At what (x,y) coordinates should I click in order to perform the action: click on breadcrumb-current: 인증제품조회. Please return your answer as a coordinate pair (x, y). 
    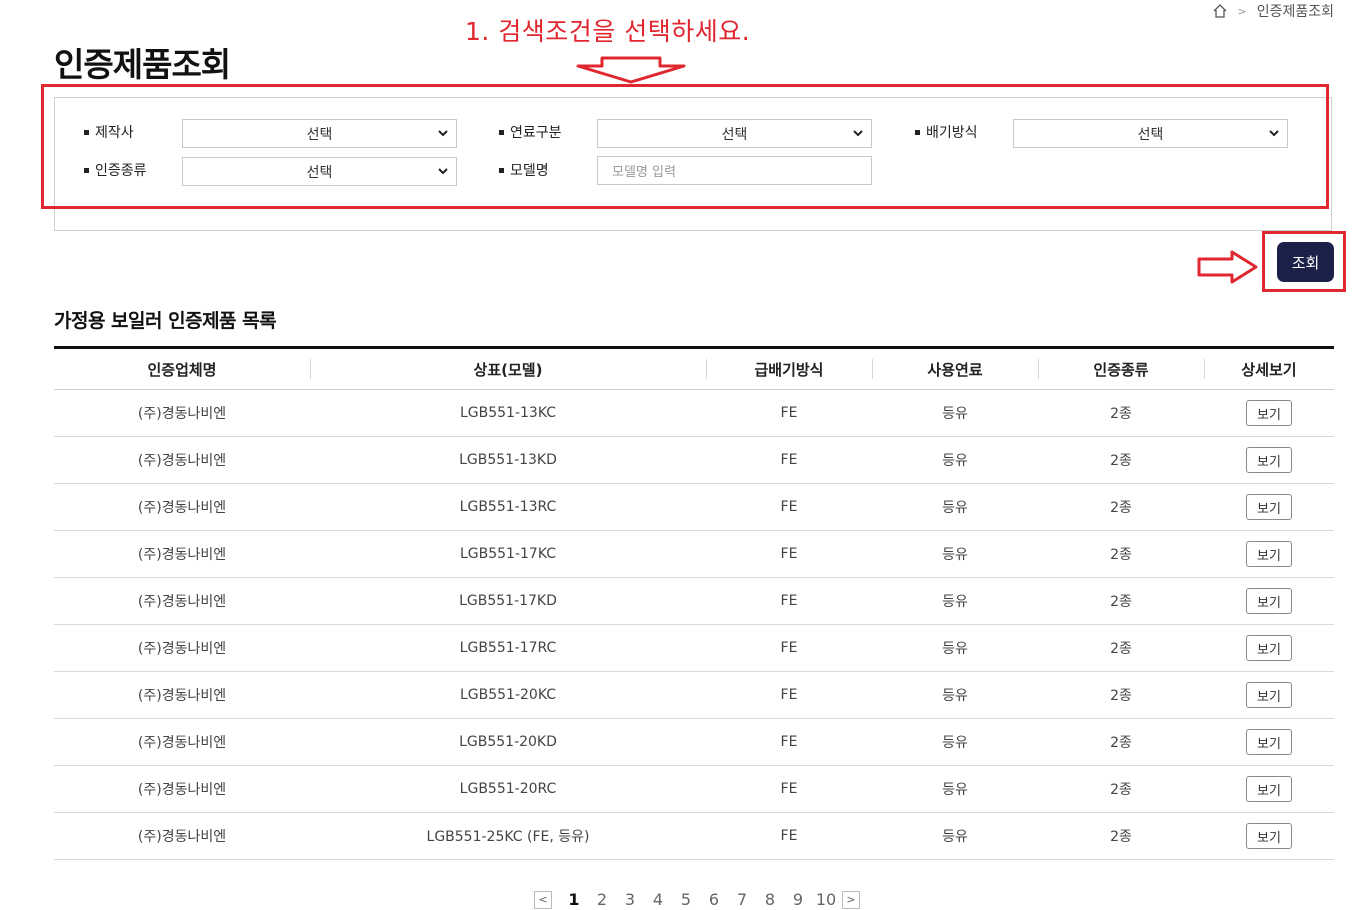
    Looking at the image, I should click on (1295, 11).